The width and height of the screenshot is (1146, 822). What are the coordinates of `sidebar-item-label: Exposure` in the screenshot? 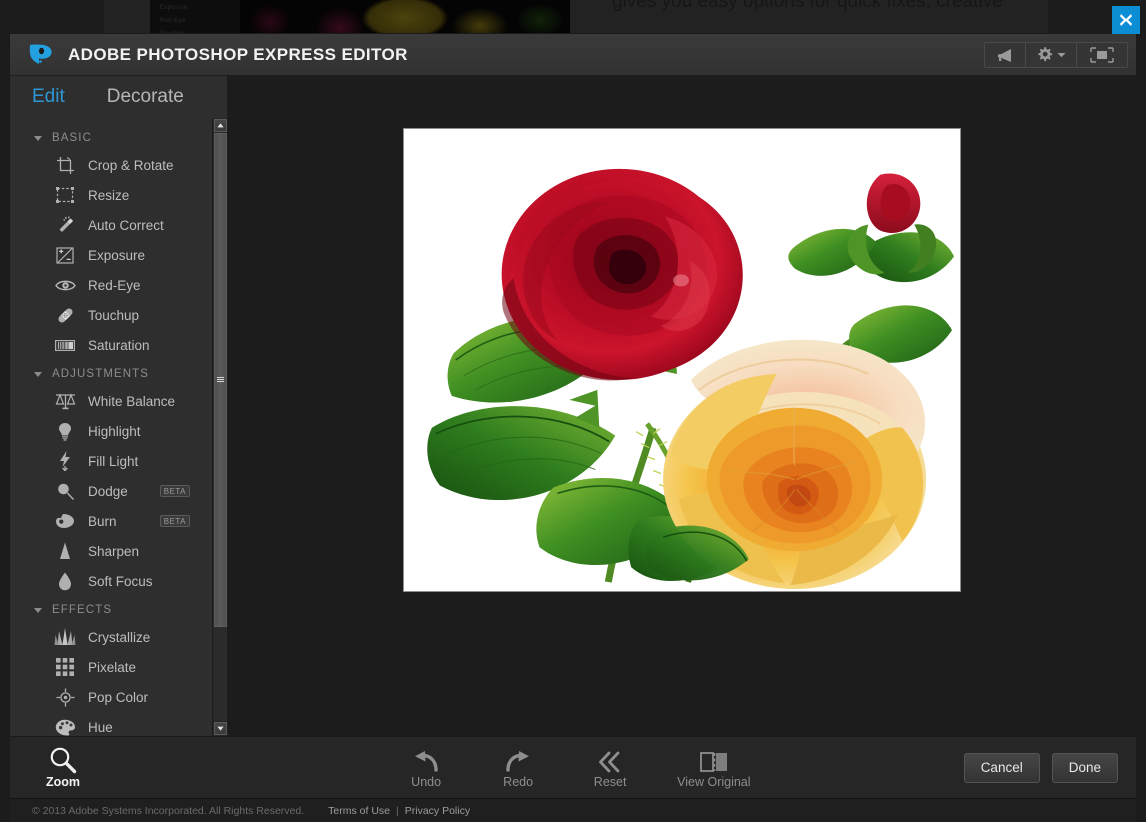 It's located at (117, 255).